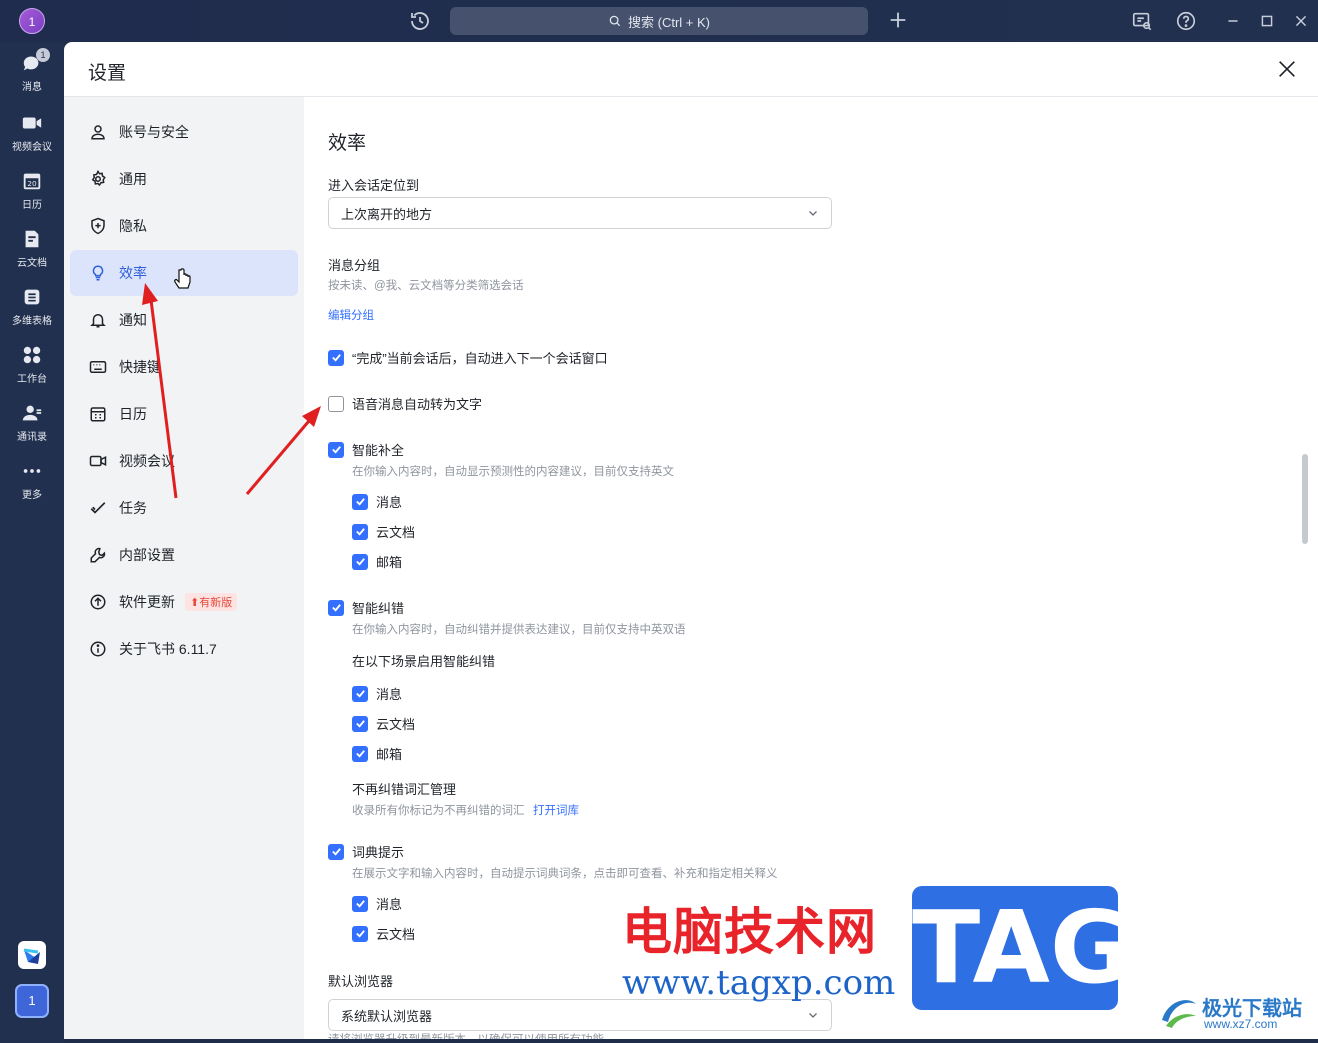 This screenshot has width=1318, height=1043. What do you see at coordinates (374, 185) in the screenshot?
I see `enter-session-label: 进入会话定位到` at bounding box center [374, 185].